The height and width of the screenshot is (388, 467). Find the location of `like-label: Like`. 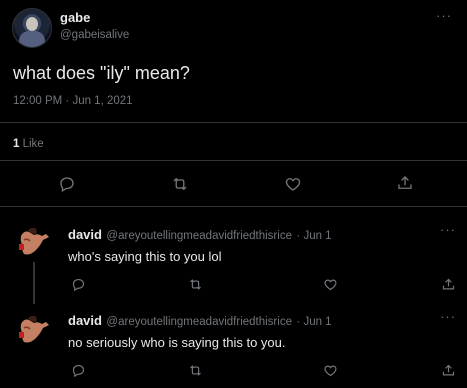

like-label: Like is located at coordinates (33, 144).